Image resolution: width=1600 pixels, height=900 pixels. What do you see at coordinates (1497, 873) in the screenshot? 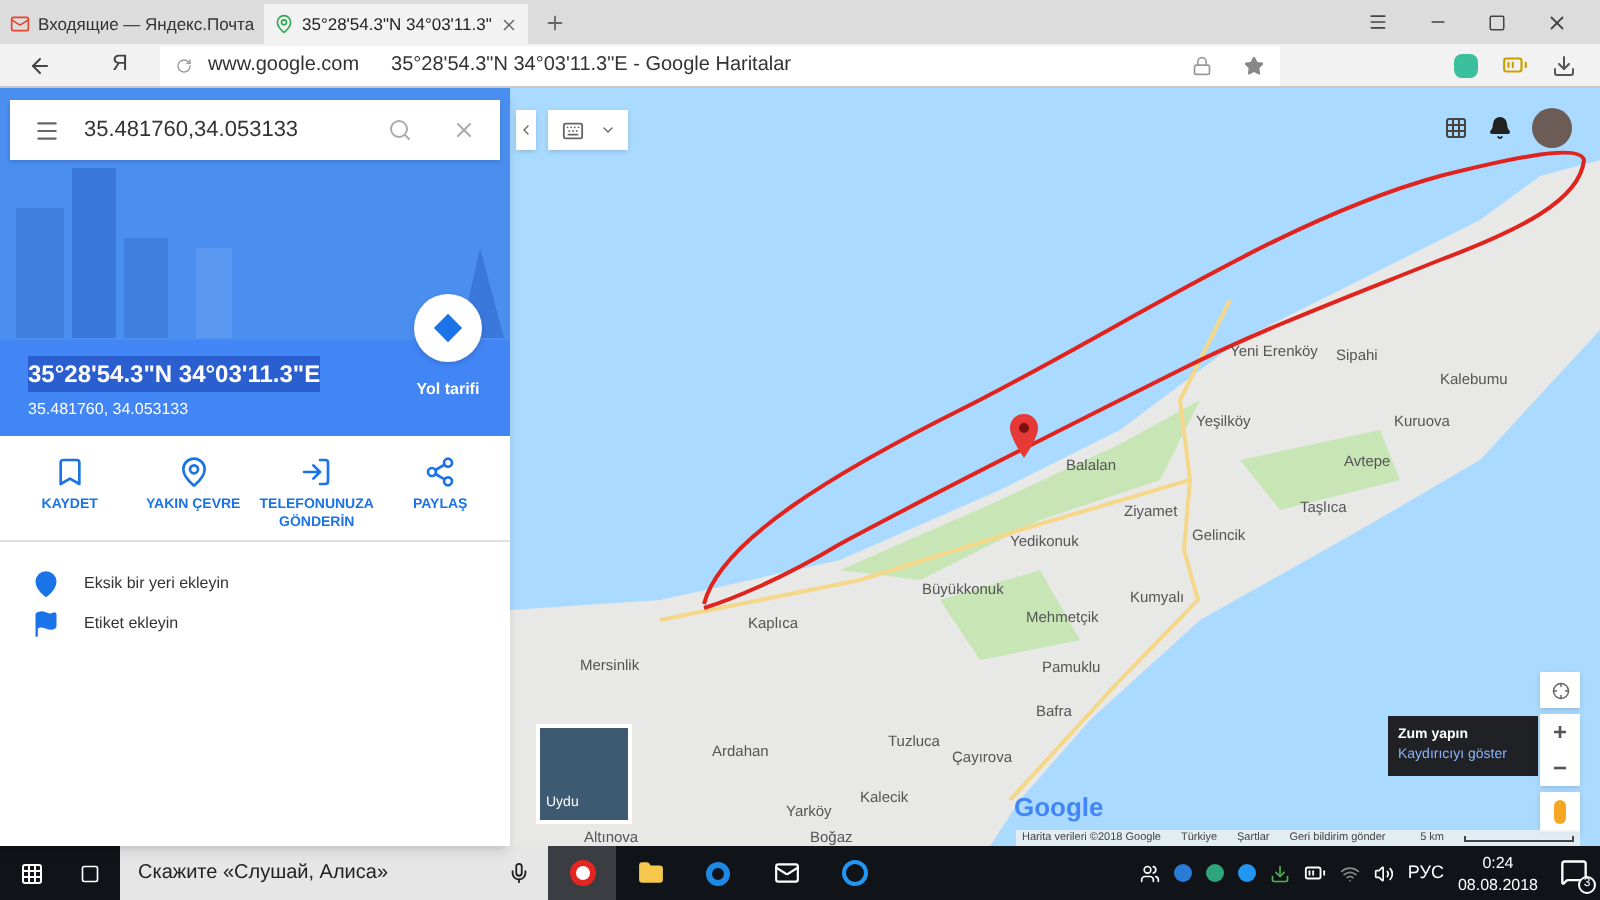
I see `clock: 0:24 08.08.2018` at bounding box center [1497, 873].